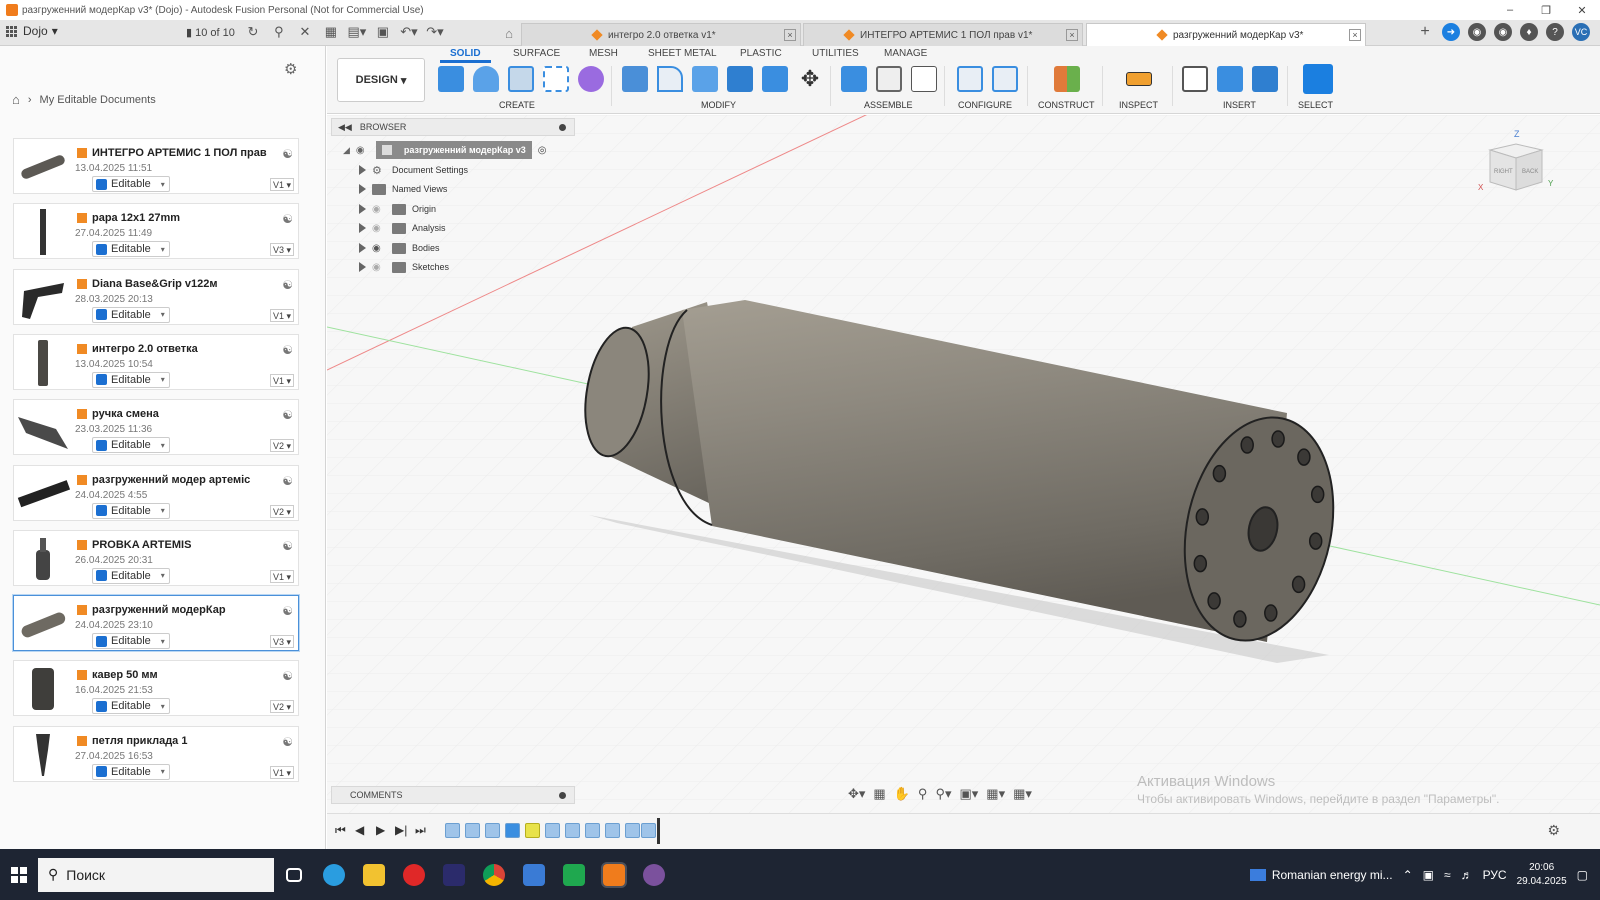 The width and height of the screenshot is (1600, 900). What do you see at coordinates (670, 79) in the screenshot?
I see `fillet-icon` at bounding box center [670, 79].